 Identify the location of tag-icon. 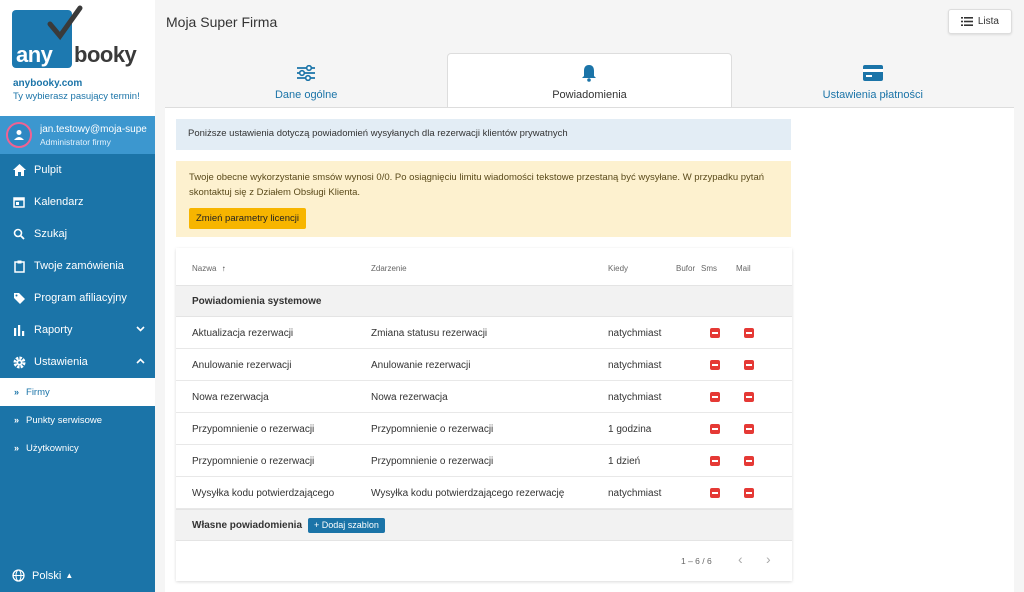
(19, 298).